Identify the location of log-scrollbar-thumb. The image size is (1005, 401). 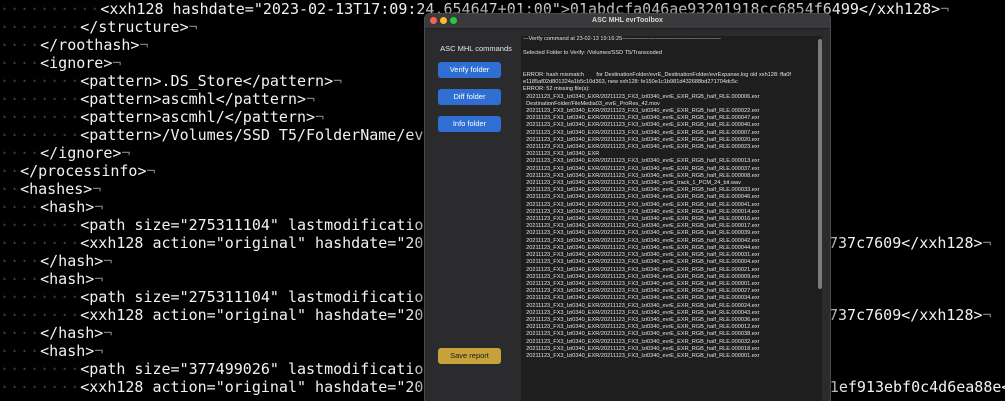
(820, 164).